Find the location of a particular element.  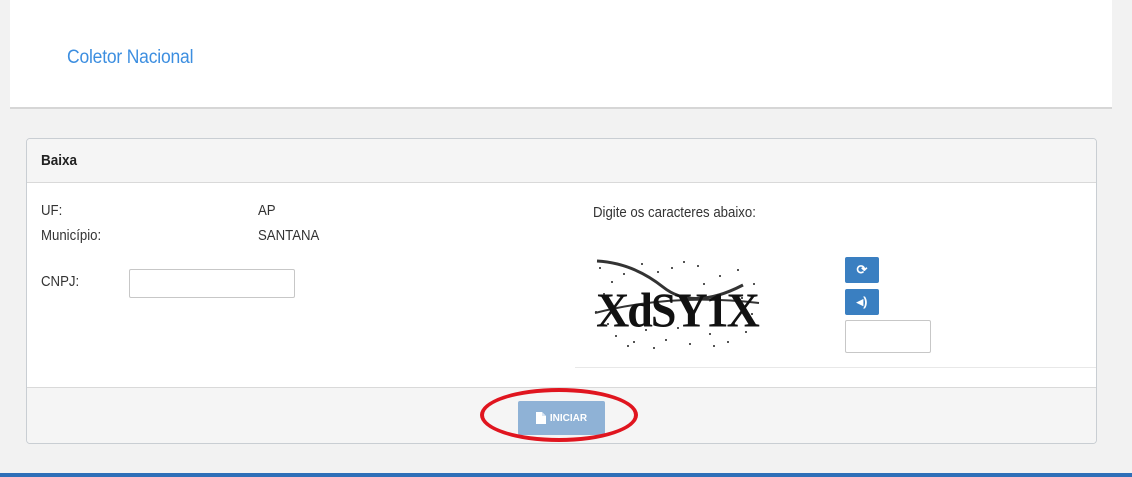

cnpj-input is located at coordinates (212, 283).